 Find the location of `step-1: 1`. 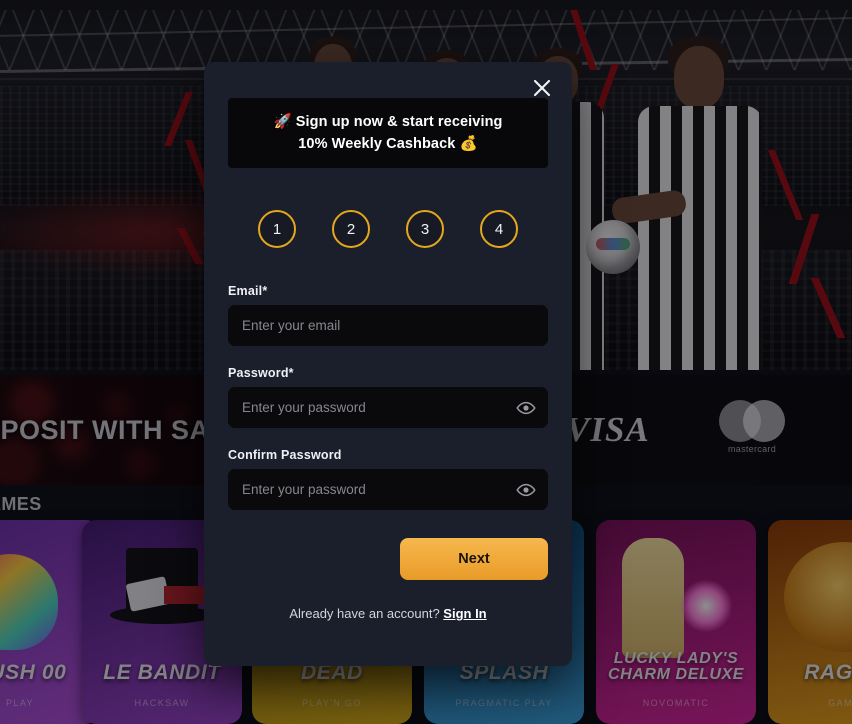

step-1: 1 is located at coordinates (277, 229).